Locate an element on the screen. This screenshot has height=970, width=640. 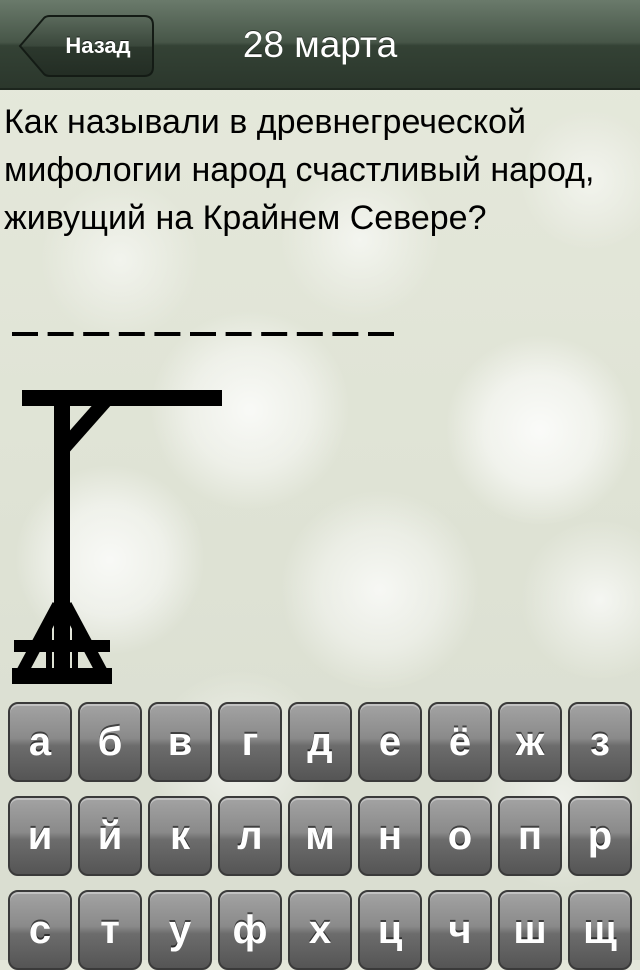
key-у: у is located at coordinates (180, 930).